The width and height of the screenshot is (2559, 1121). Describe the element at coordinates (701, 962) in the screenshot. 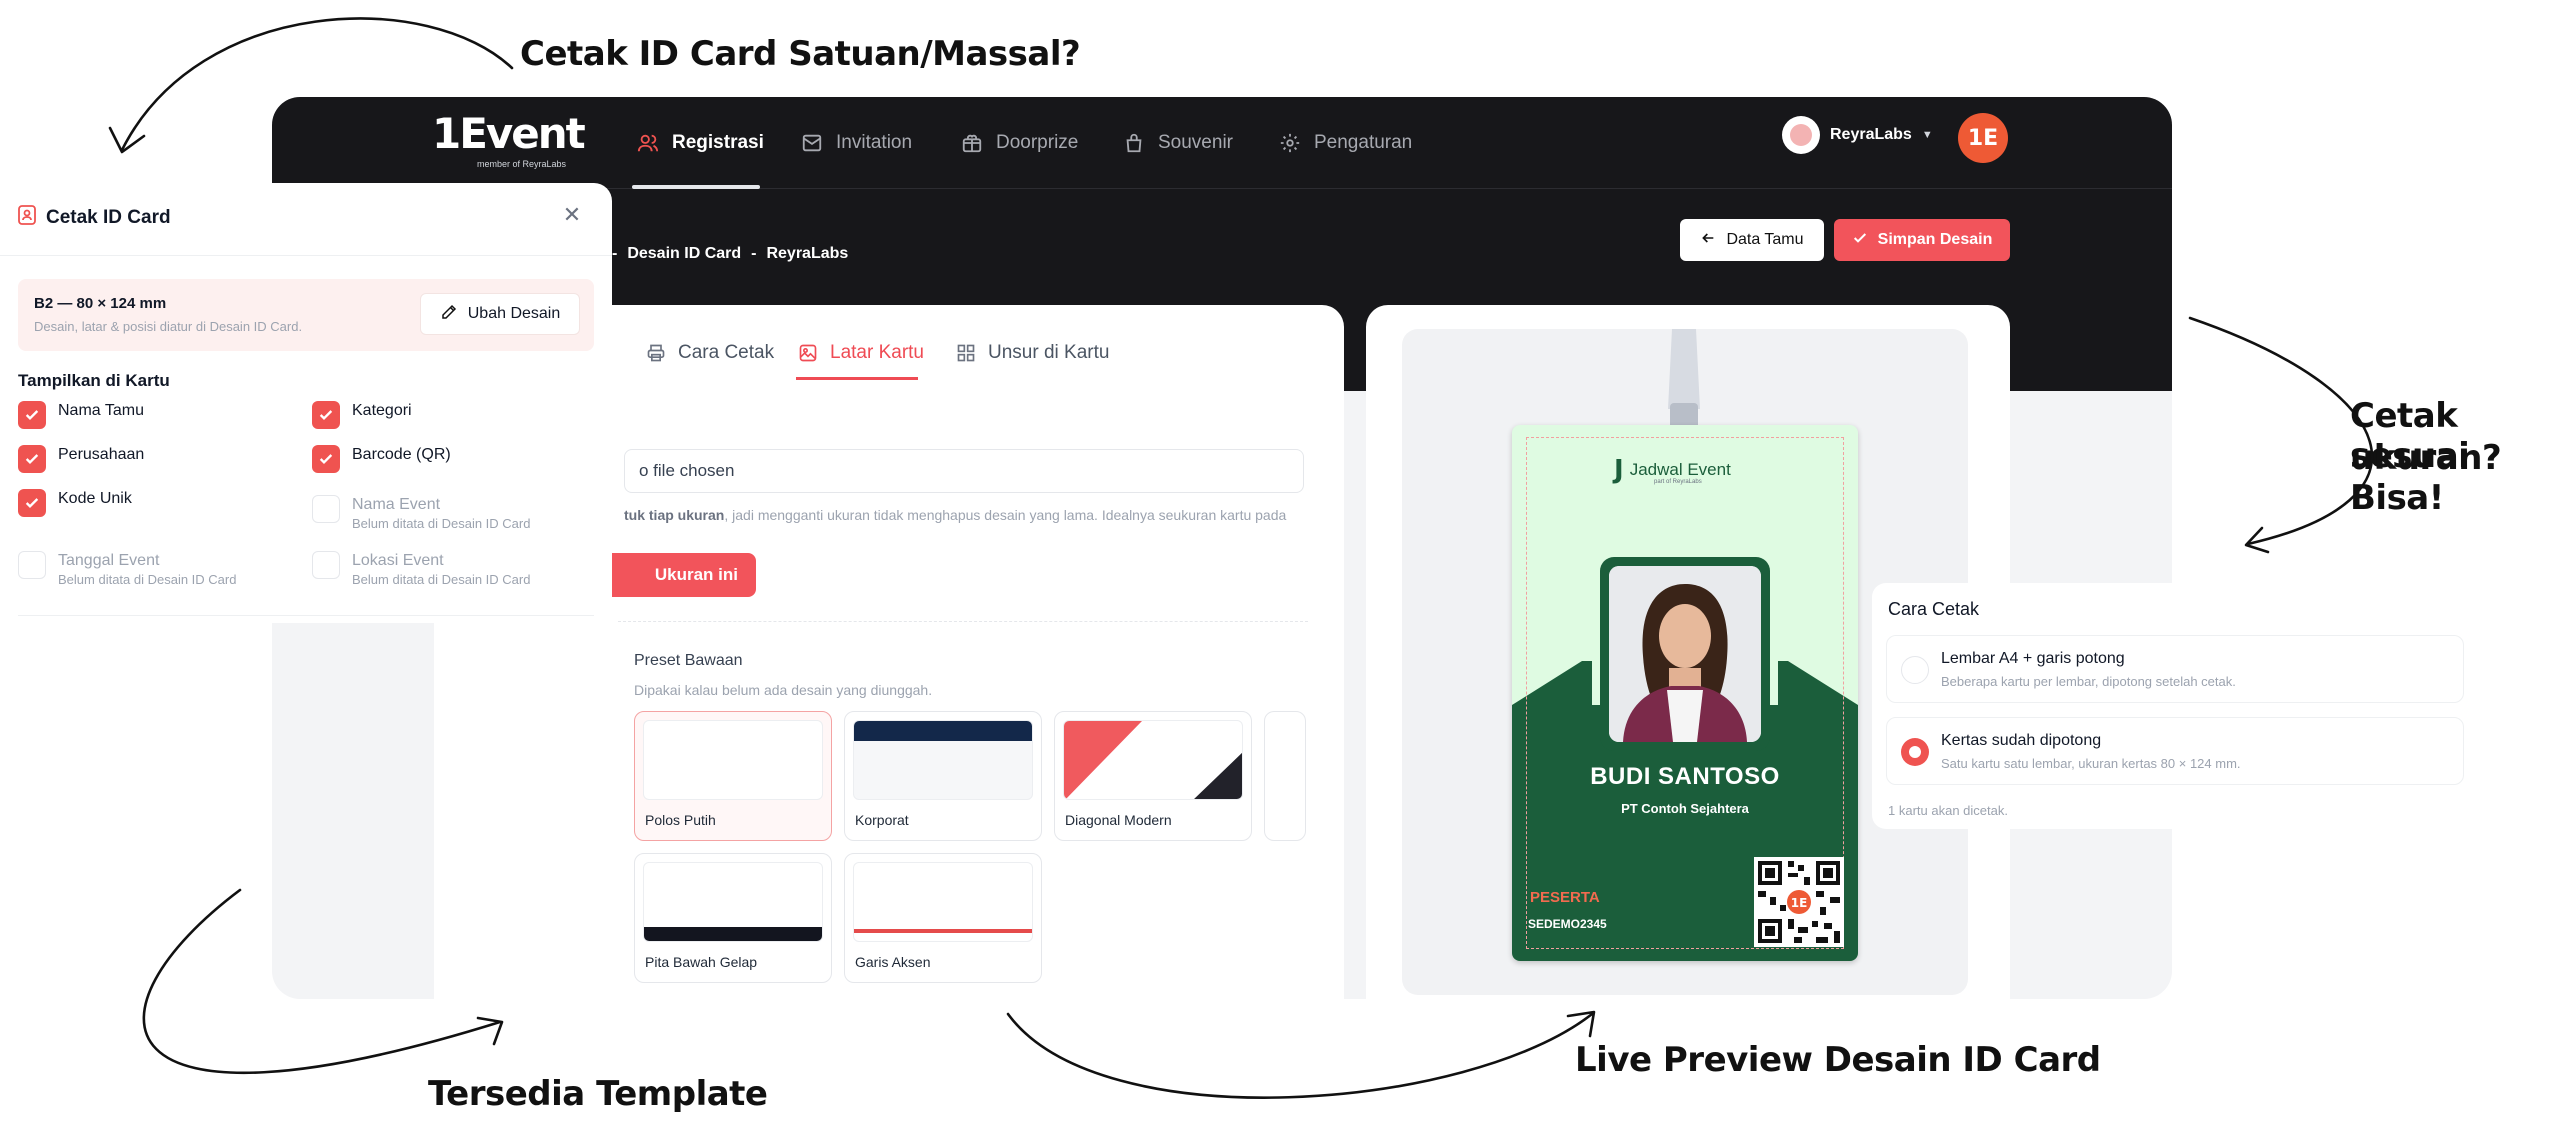

I see `preset-label: Pita Bawah Gelap` at that location.